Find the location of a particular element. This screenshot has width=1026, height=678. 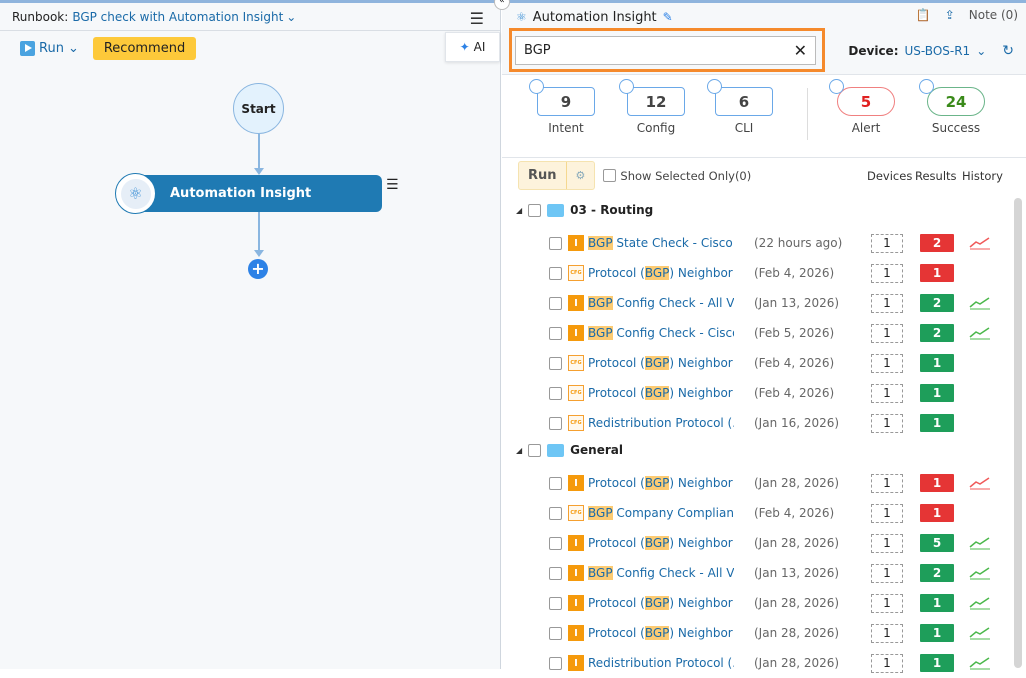

node-menu-icon: ☰ is located at coordinates (392, 185).